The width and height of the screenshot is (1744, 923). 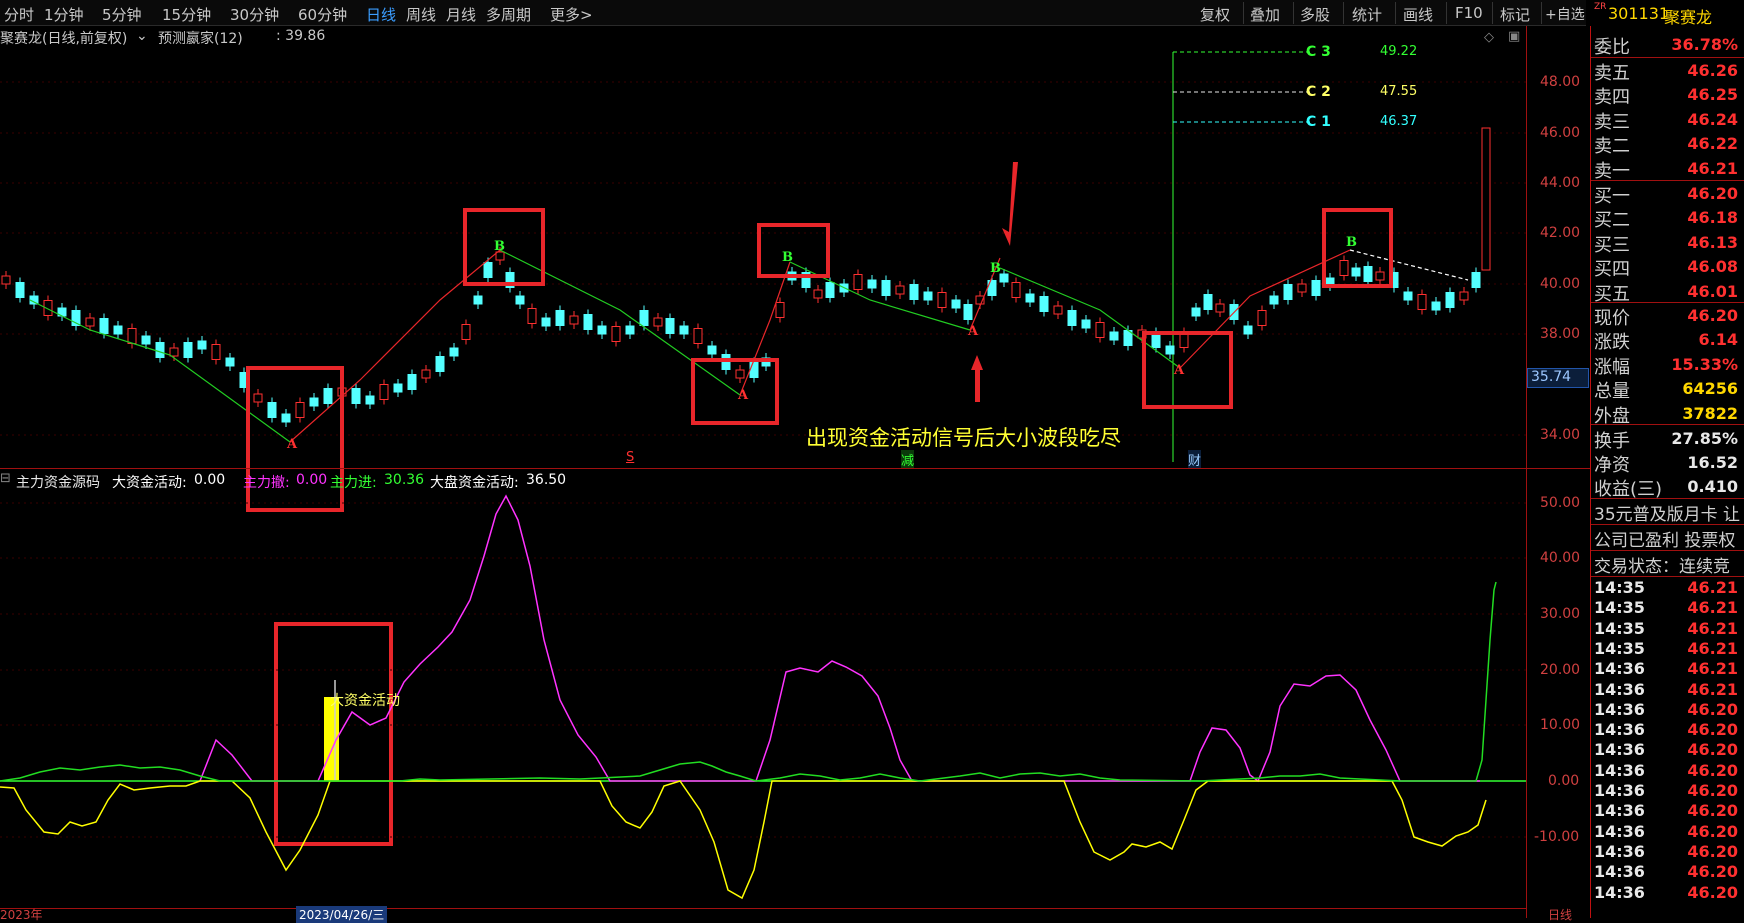 I want to click on quote-row: 总量 64256, so click(x=1669, y=389).